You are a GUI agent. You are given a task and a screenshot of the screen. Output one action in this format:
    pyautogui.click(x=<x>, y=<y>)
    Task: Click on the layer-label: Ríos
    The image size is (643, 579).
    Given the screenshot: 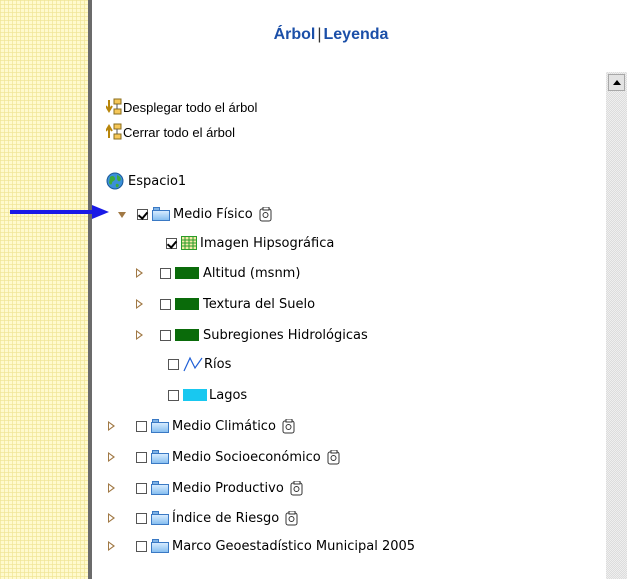 What is the action you would take?
    pyautogui.click(x=218, y=364)
    